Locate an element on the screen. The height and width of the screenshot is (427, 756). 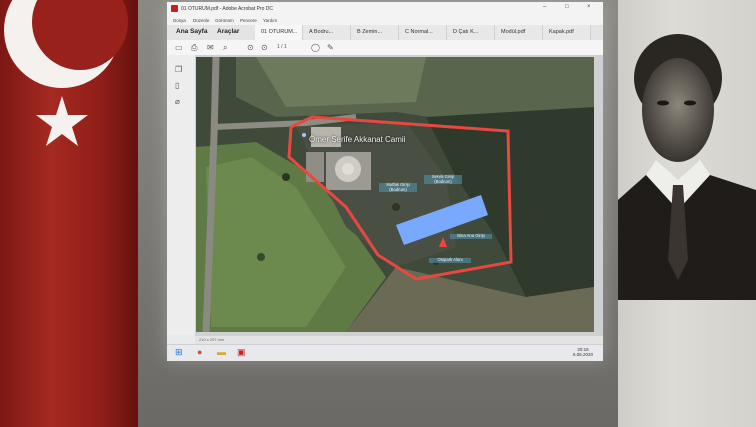
mail-icon: ✉ is located at coordinates (210, 47).